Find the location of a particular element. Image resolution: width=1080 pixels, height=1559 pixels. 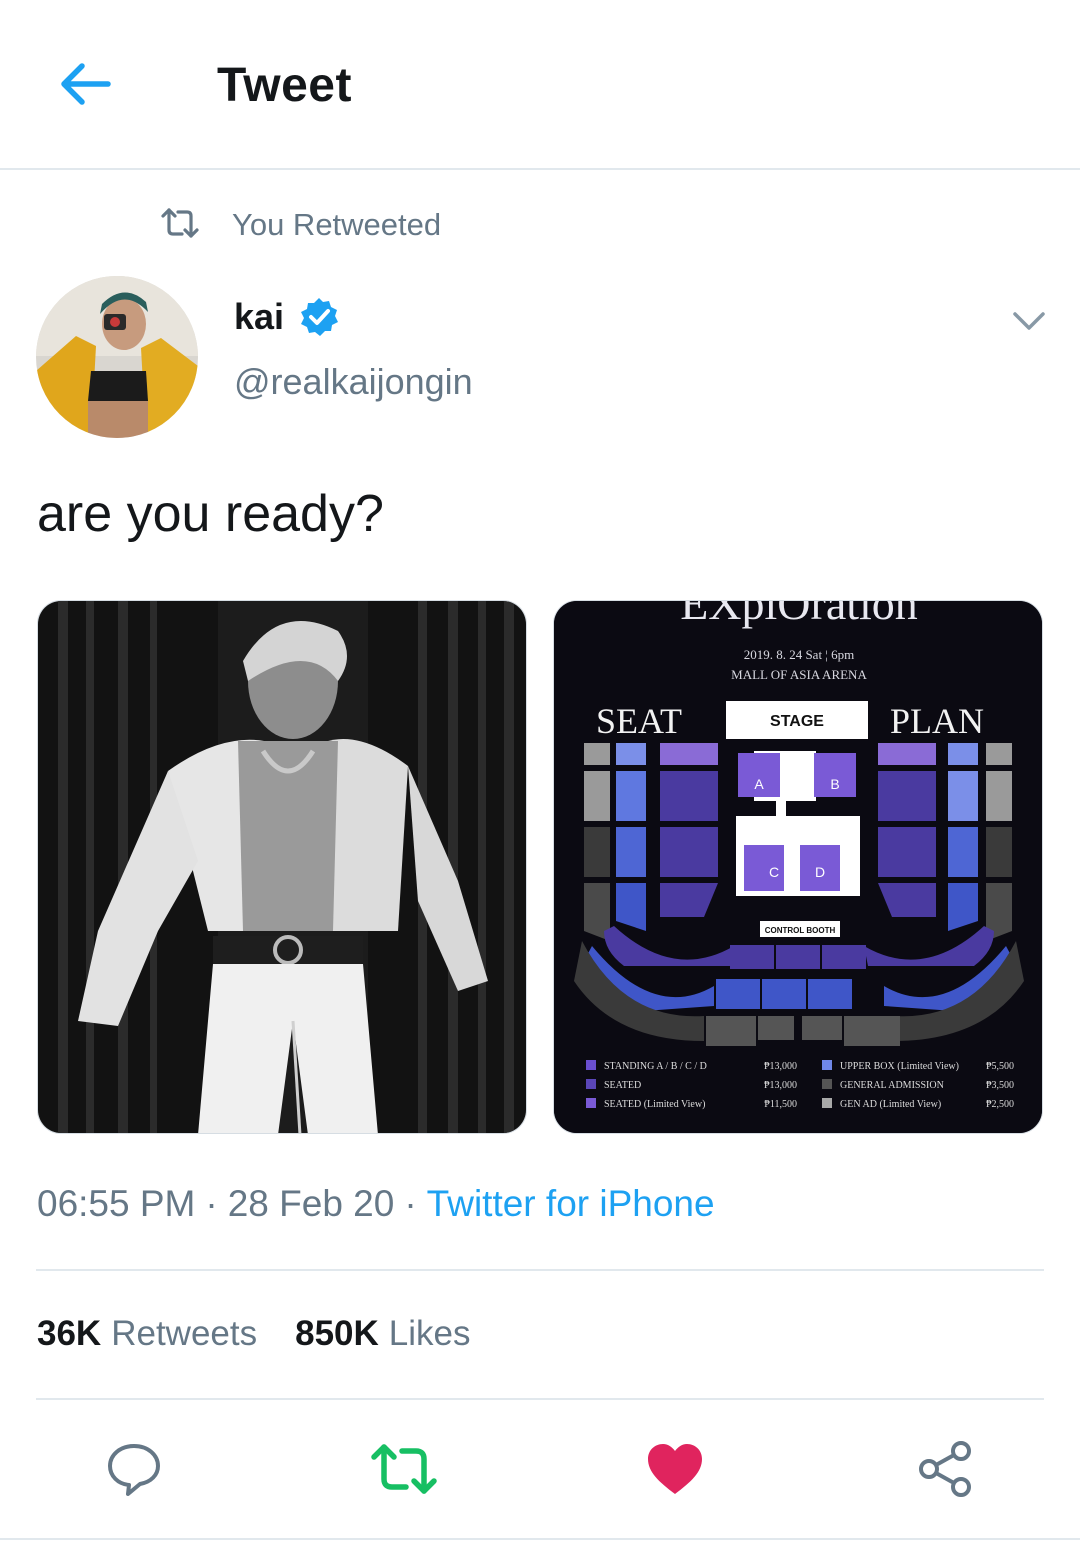

poster-venue: MALL OF ASIA ARENA is located at coordinates (799, 674).